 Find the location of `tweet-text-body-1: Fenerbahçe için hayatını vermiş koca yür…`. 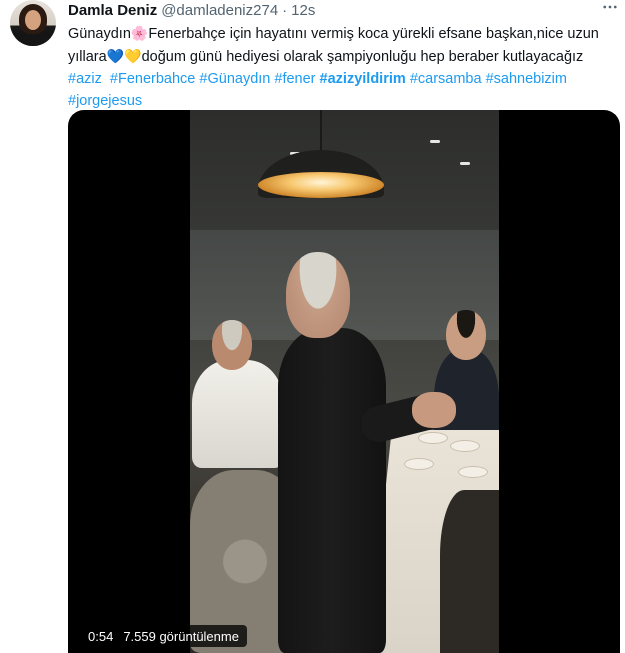

tweet-text-body-1: Fenerbahçe için hayatını vermiş koca yür… is located at coordinates (373, 34).